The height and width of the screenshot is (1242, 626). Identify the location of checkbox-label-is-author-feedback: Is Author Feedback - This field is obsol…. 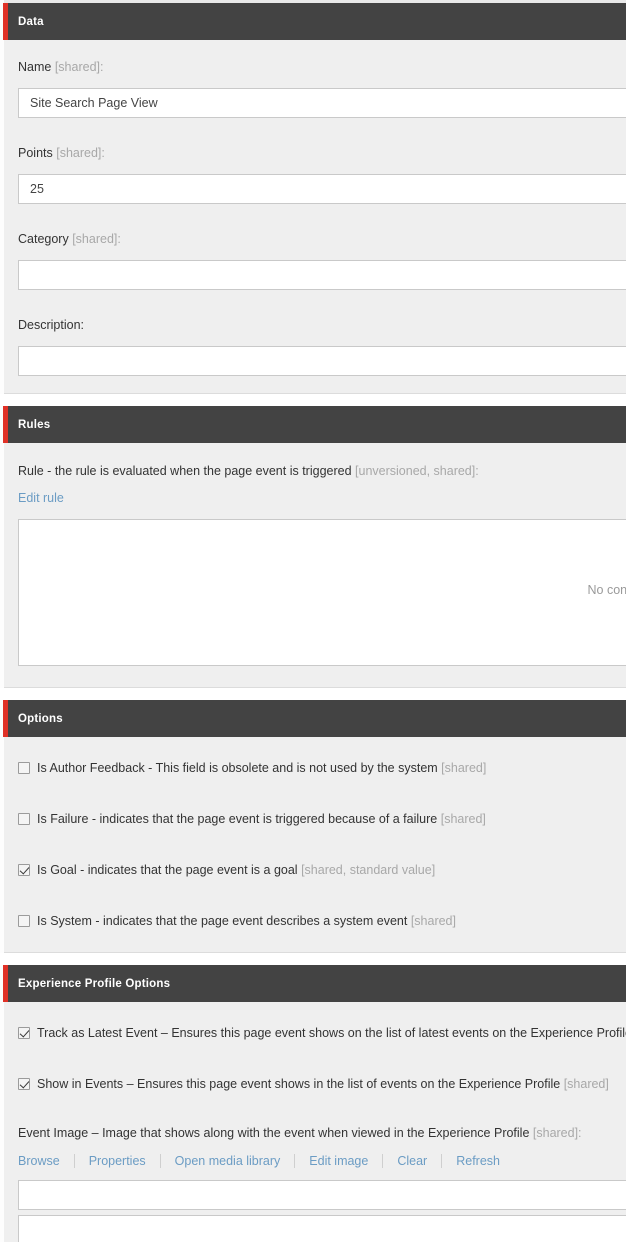
(262, 768).